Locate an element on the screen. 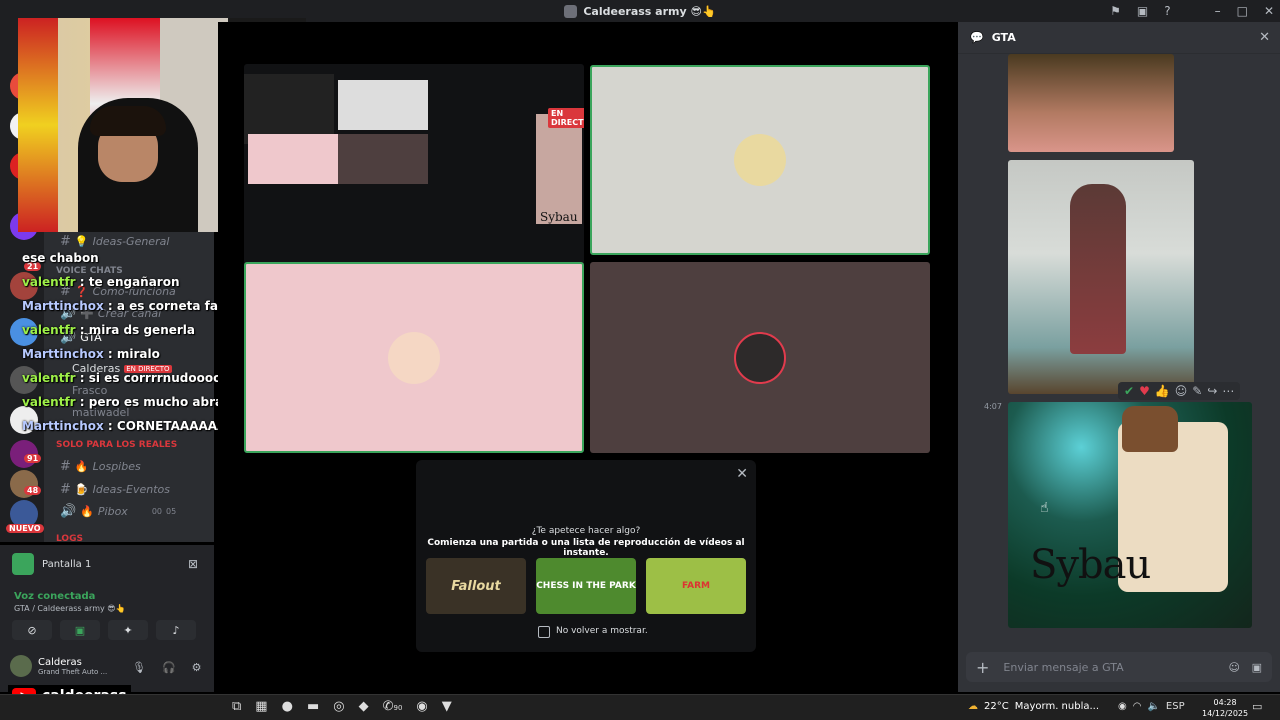 Image resolution: width=1280 pixels, height=720 pixels. dont-show-checkbox is located at coordinates (544, 632).